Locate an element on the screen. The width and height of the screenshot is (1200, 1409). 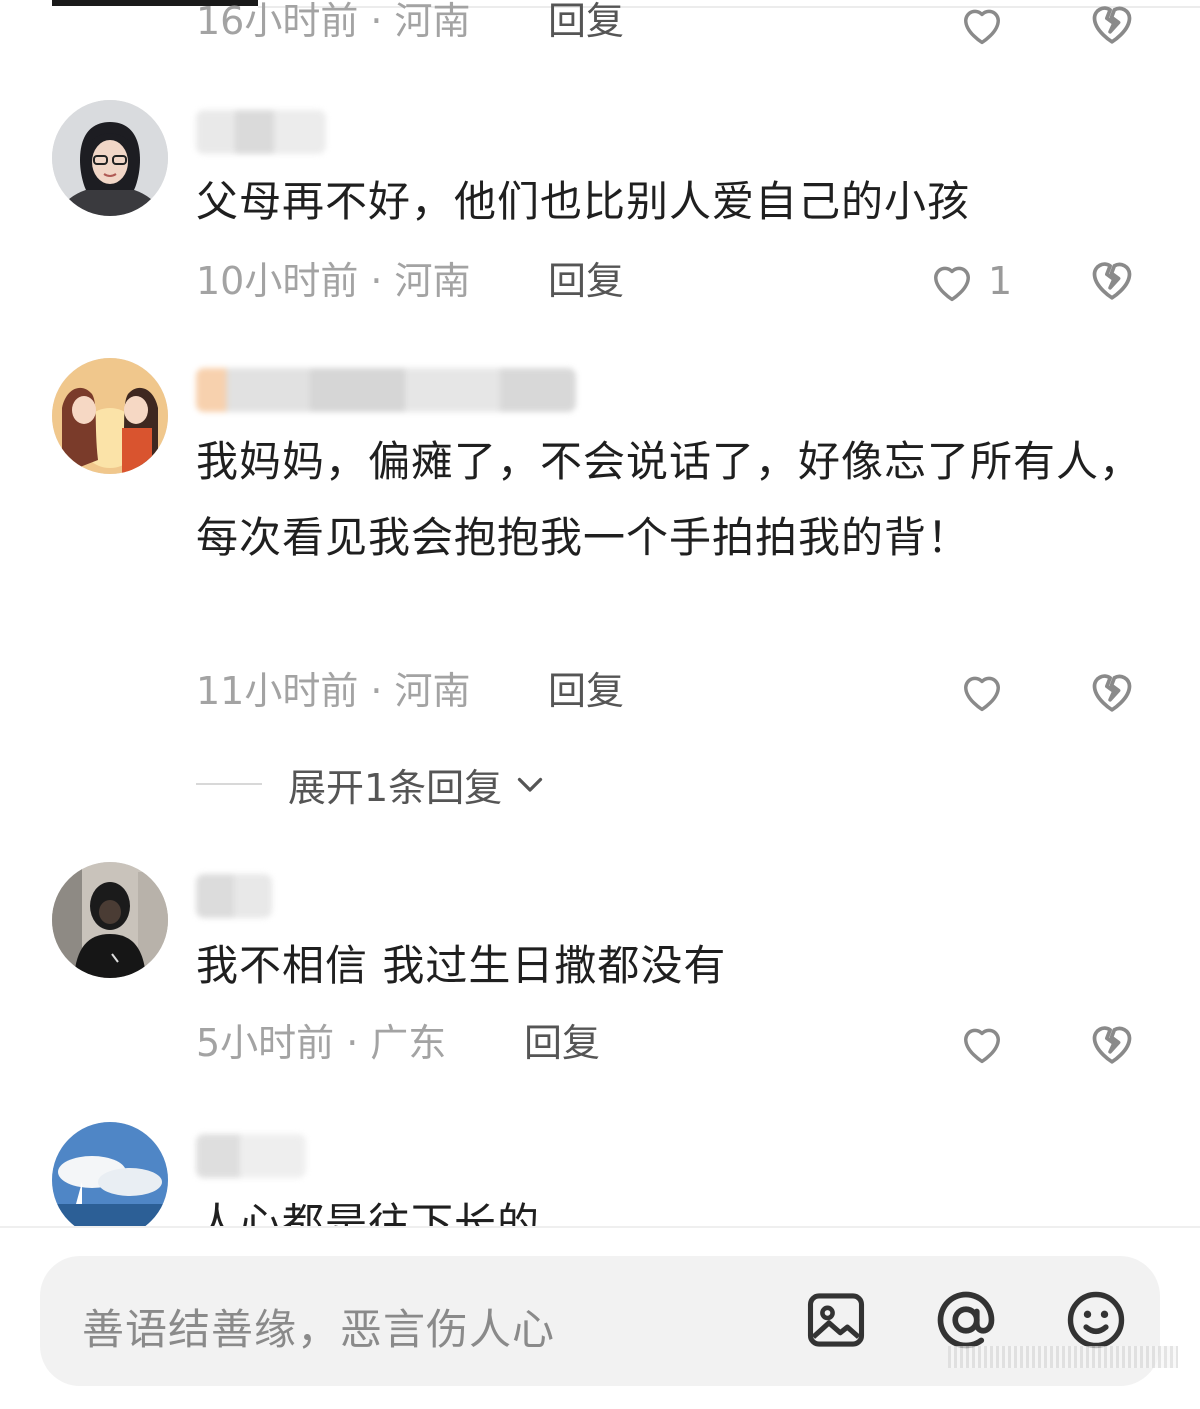
at-icon is located at coordinates (966, 1320).